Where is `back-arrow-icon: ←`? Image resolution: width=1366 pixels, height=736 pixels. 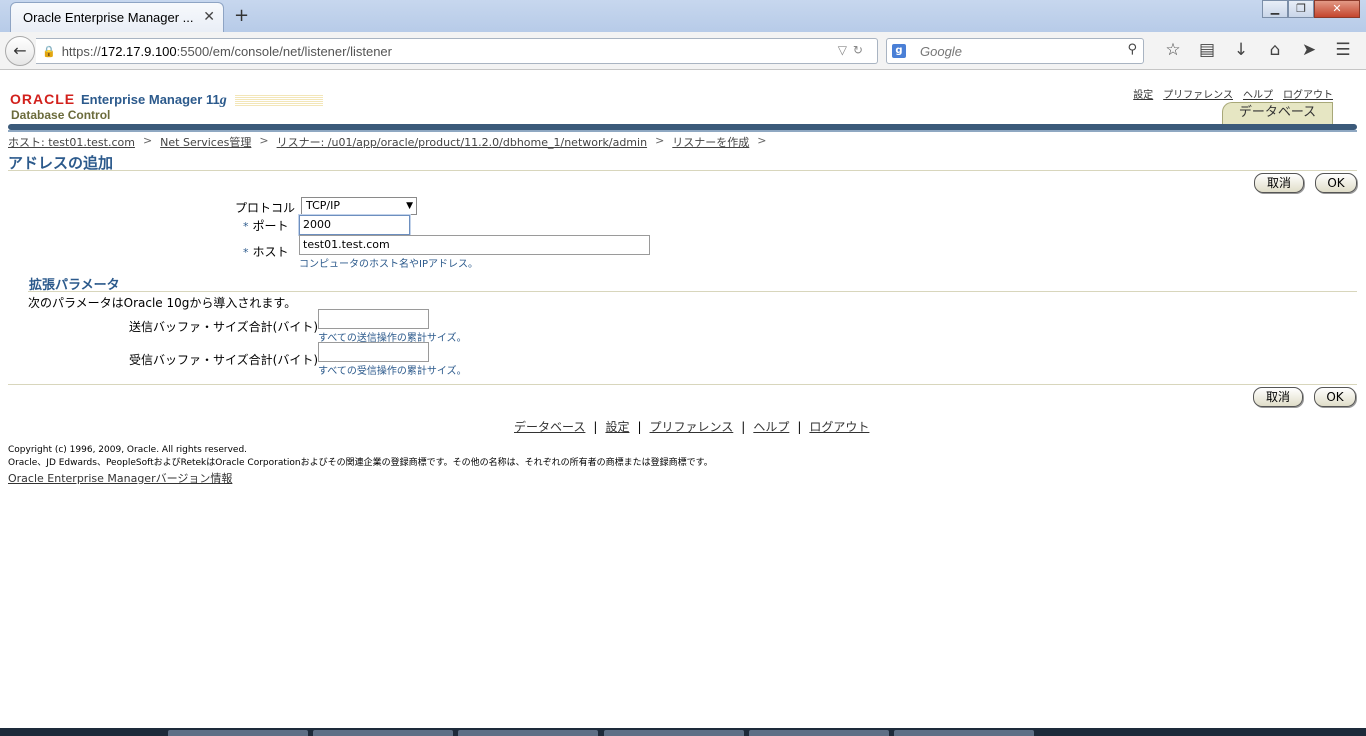
back-arrow-icon: ← is located at coordinates (20, 51).